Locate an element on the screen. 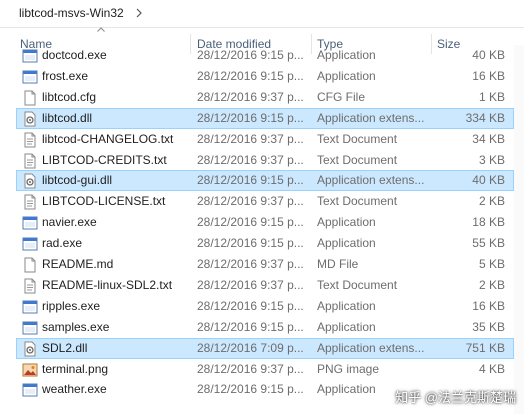  address-bar: libtcod-msvs-Win32 is located at coordinates (262, 14).